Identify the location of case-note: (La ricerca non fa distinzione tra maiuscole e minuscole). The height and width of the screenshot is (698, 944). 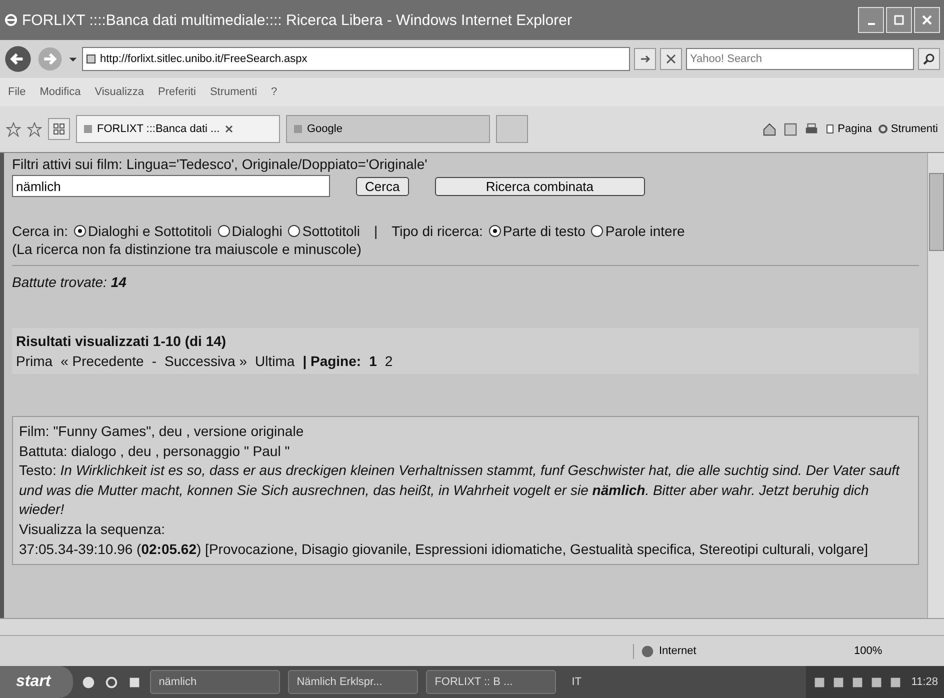
(187, 249).